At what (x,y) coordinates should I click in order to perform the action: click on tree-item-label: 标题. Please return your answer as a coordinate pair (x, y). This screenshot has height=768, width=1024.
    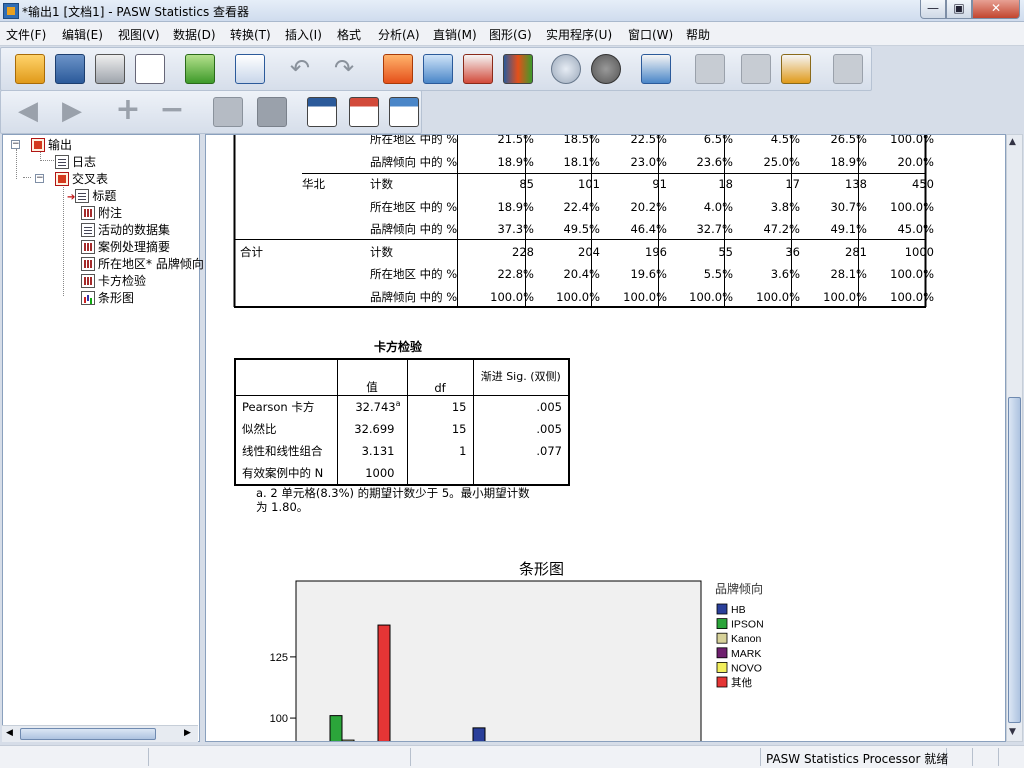
    Looking at the image, I should click on (104, 196).